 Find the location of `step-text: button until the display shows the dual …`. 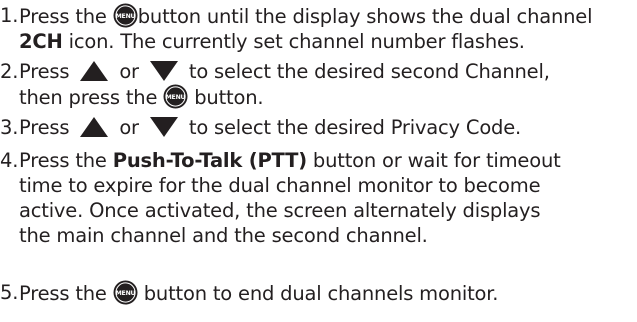

step-text: button until the display shows the dual … is located at coordinates (365, 16).